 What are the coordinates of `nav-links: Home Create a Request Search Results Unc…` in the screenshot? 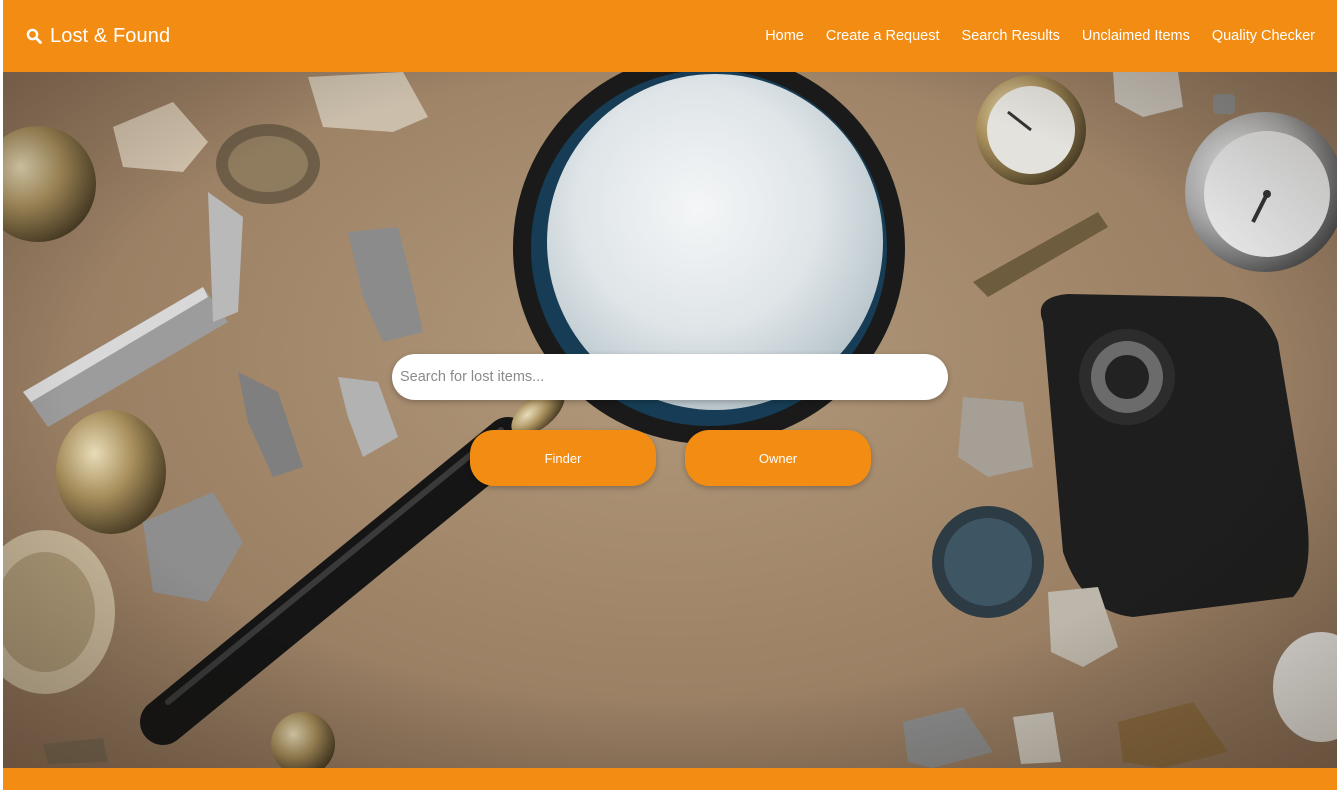 It's located at (1040, 36).